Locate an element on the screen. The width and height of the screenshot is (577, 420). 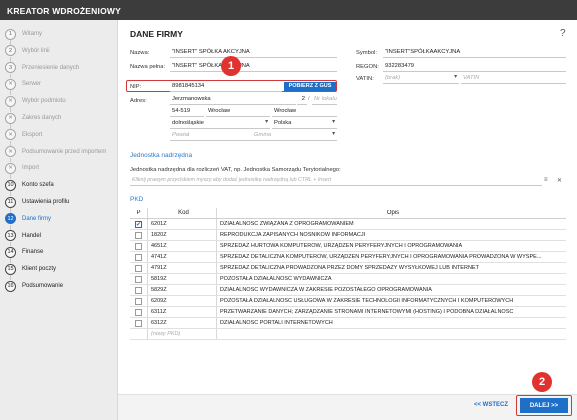
step-number: 16 is located at coordinates (10, 286).